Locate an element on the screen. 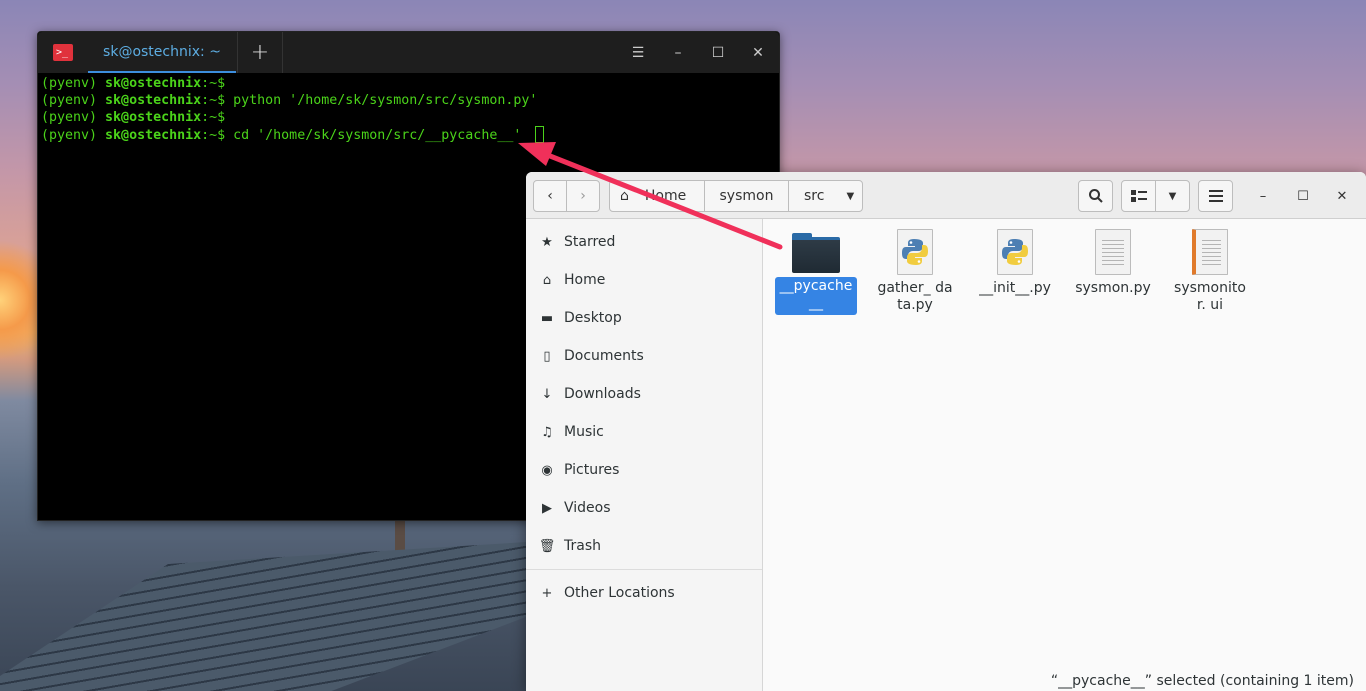 Image resolution: width=1366 pixels, height=691 pixels. terminal-icon: >_ is located at coordinates (63, 52).